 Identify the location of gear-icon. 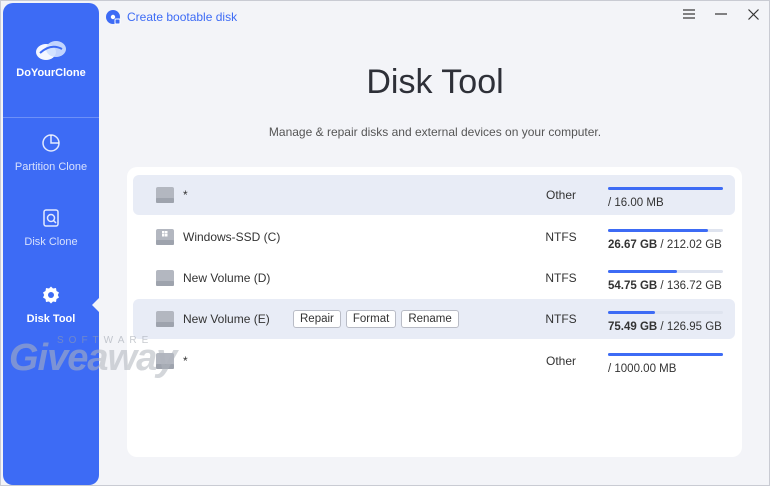
(51, 295).